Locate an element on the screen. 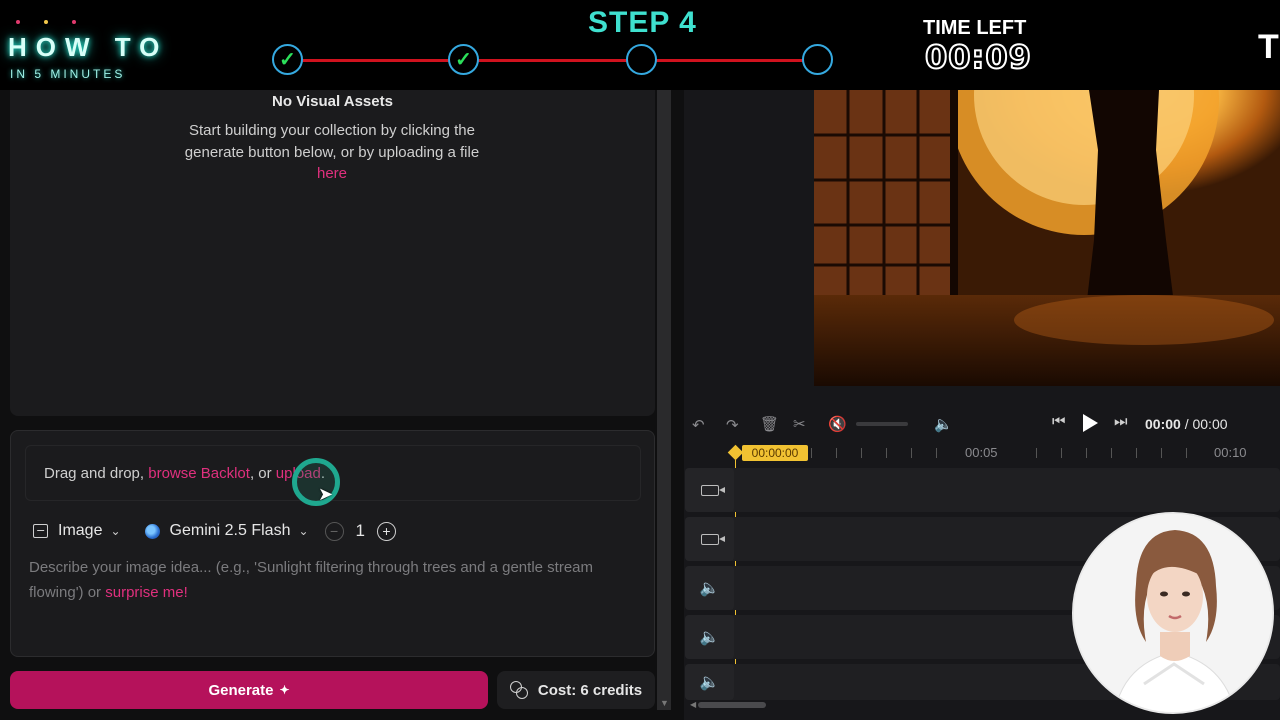  upload-here-link: here is located at coordinates (332, 173).